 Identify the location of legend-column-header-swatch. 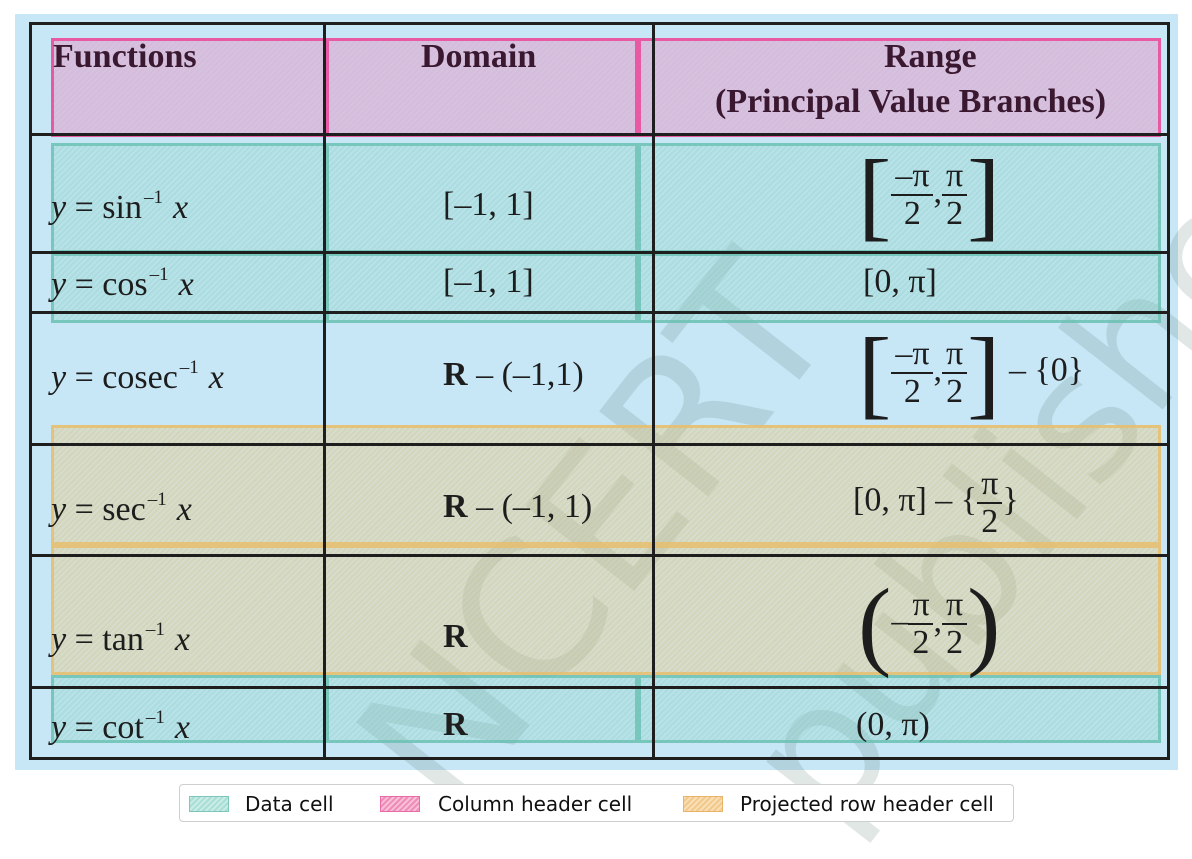
(400, 804).